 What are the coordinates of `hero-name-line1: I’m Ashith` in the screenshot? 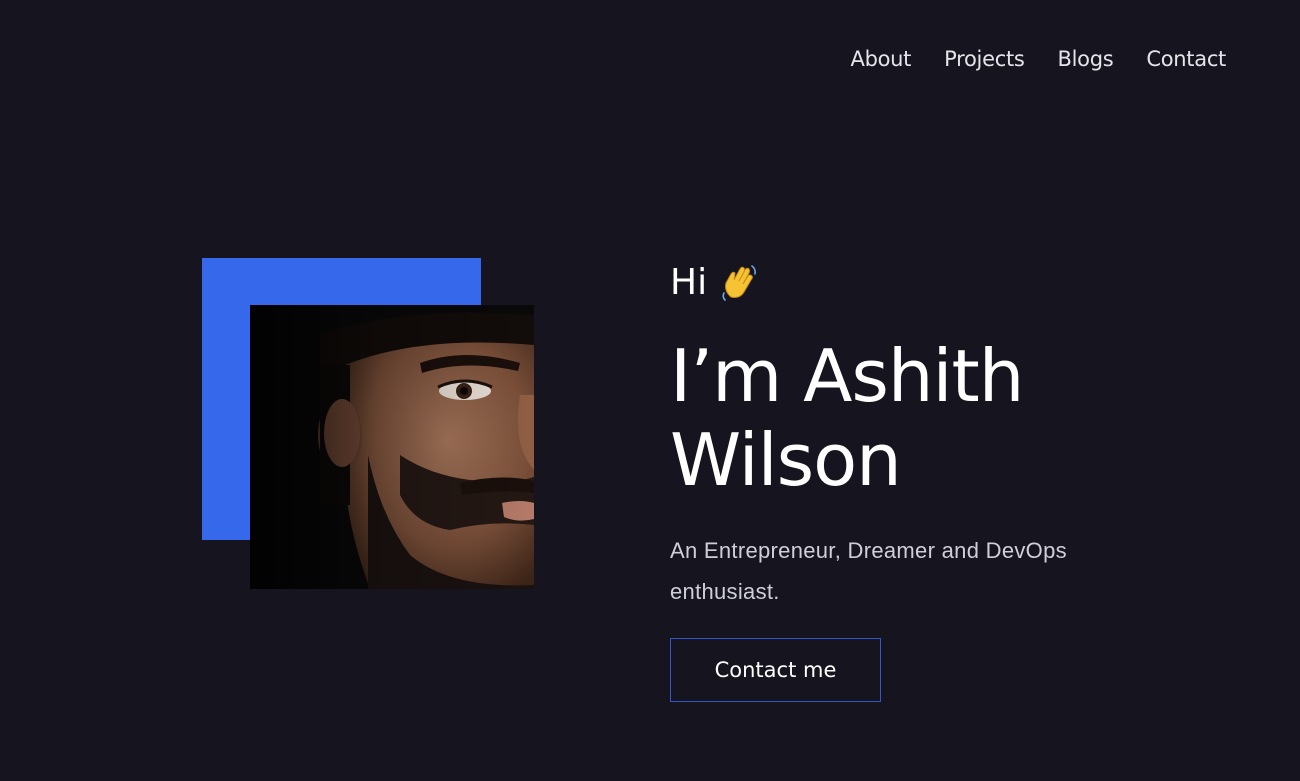 It's located at (847, 376).